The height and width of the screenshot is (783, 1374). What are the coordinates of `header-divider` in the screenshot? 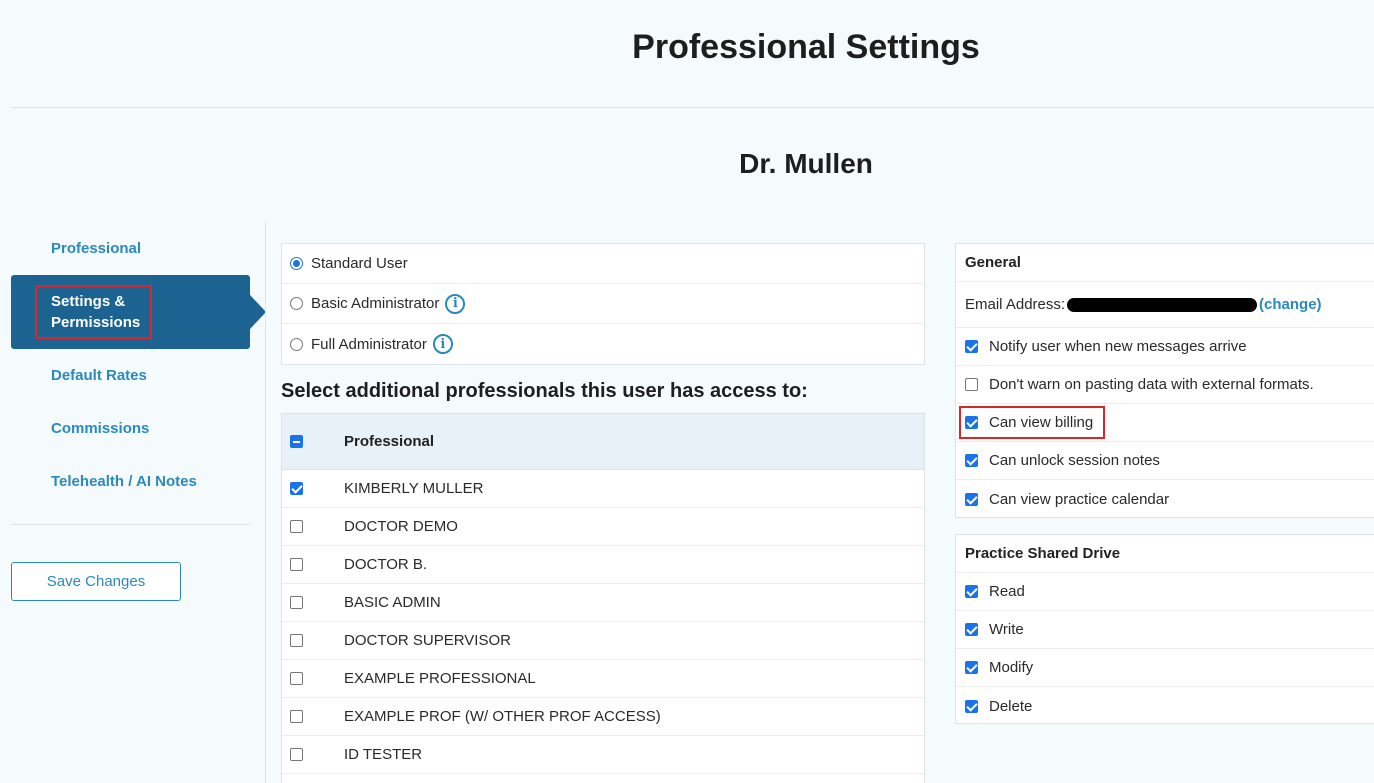 It's located at (692, 107).